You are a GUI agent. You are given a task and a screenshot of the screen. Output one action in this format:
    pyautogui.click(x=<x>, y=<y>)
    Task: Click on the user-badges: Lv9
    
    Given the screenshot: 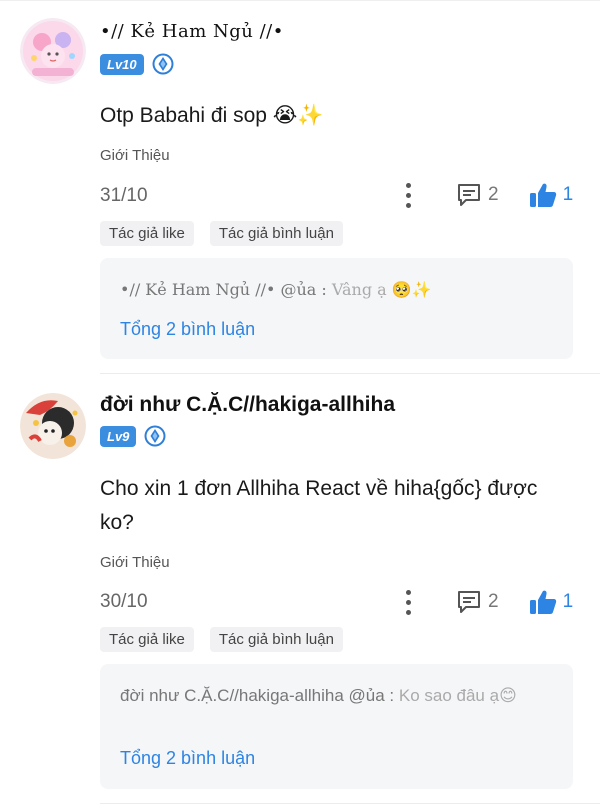 What is the action you would take?
    pyautogui.click(x=133, y=436)
    